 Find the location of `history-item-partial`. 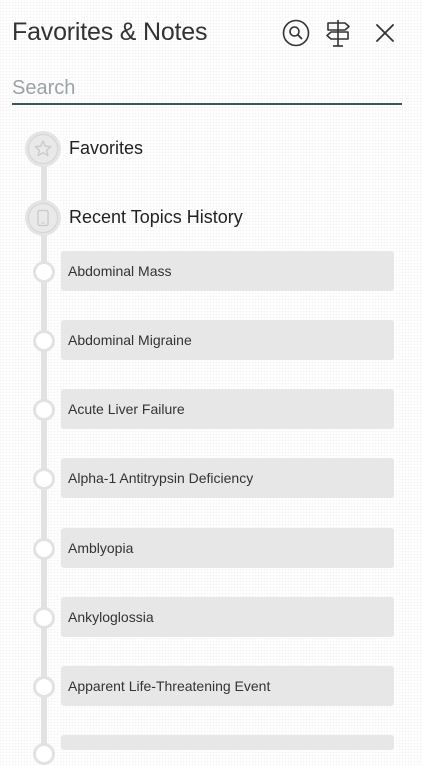

history-item-partial is located at coordinates (227, 742).